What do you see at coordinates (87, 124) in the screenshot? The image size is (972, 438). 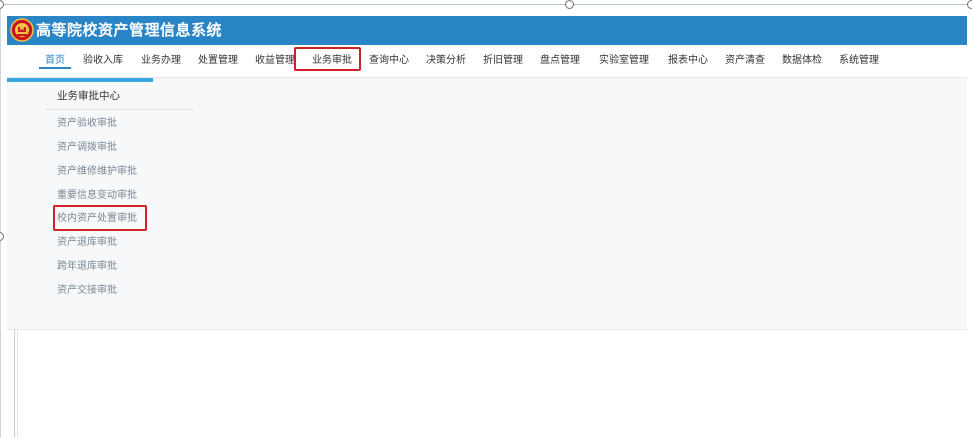 I see `menu-link-acceptance-approval: 资产验收审批` at bounding box center [87, 124].